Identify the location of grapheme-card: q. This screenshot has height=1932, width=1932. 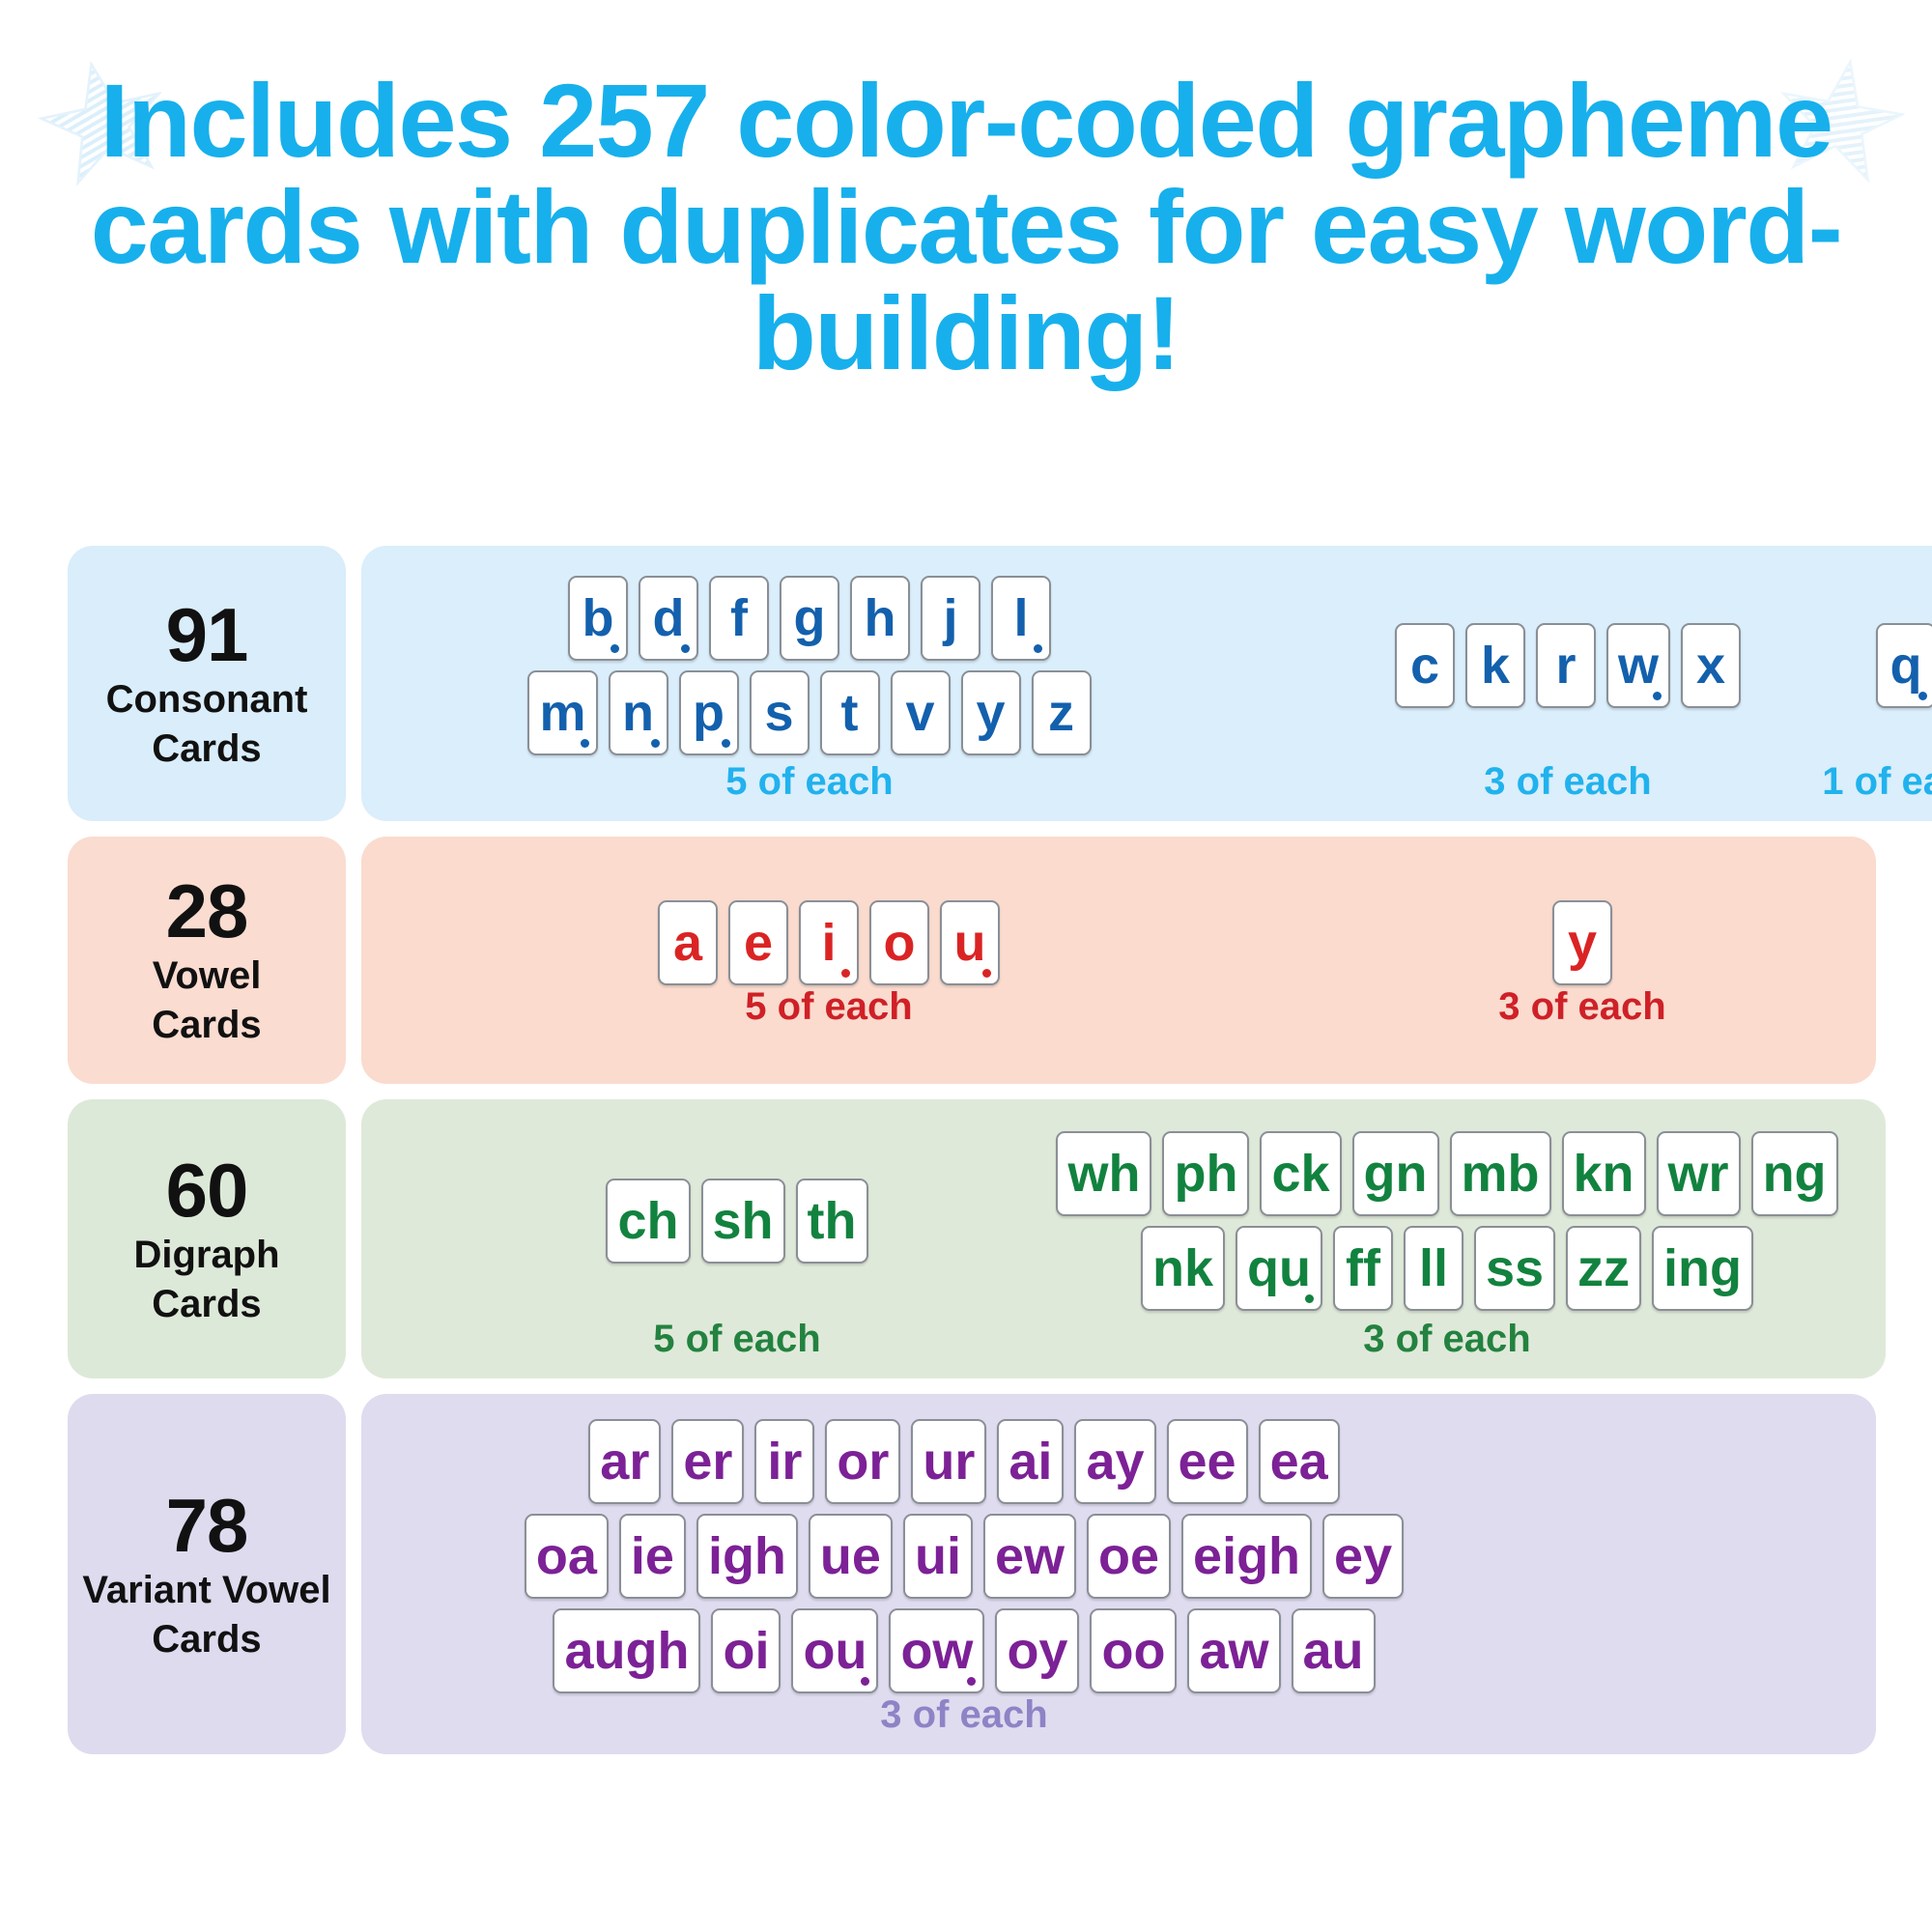
(1904, 665).